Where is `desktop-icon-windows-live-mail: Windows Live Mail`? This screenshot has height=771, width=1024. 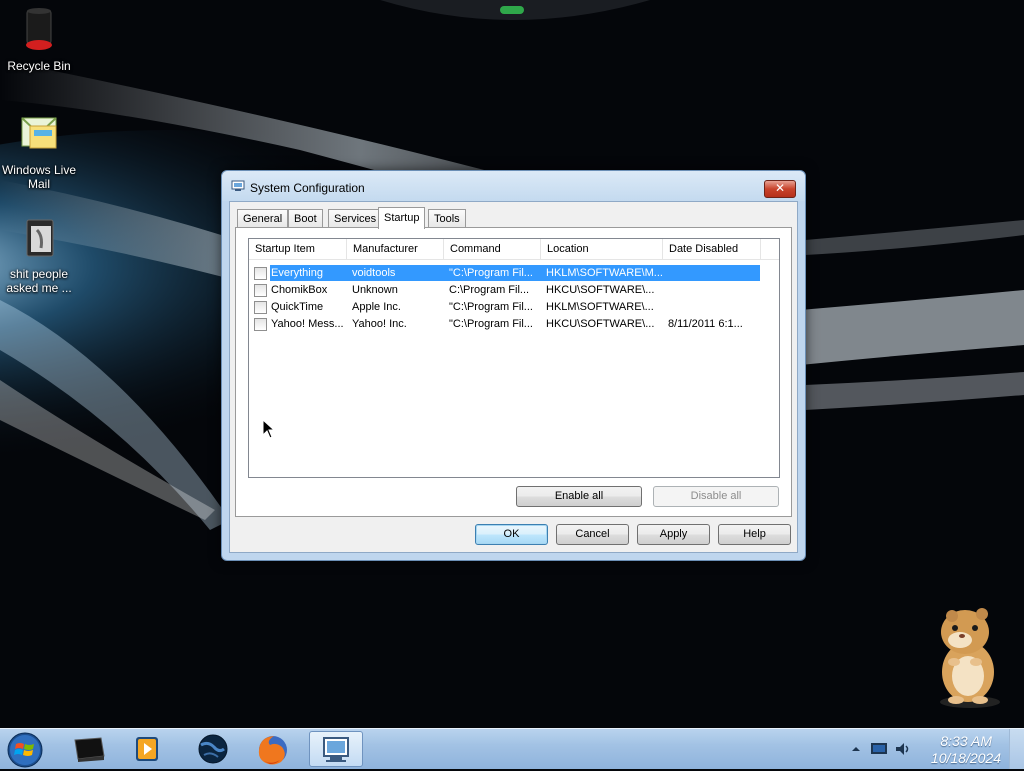
desktop-icon-windows-live-mail: Windows Live Mail is located at coordinates (39, 151).